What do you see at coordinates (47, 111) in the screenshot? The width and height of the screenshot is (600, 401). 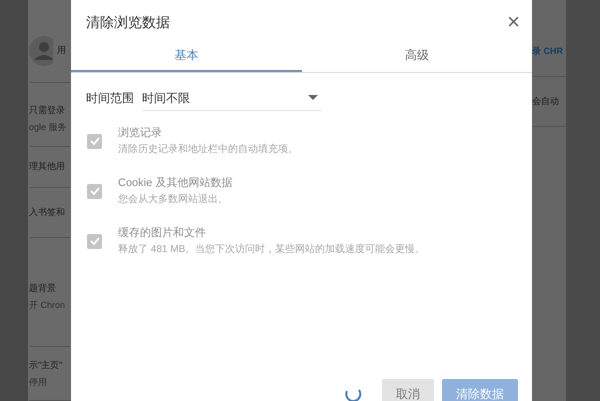 I see `settings-text: 只需登录` at bounding box center [47, 111].